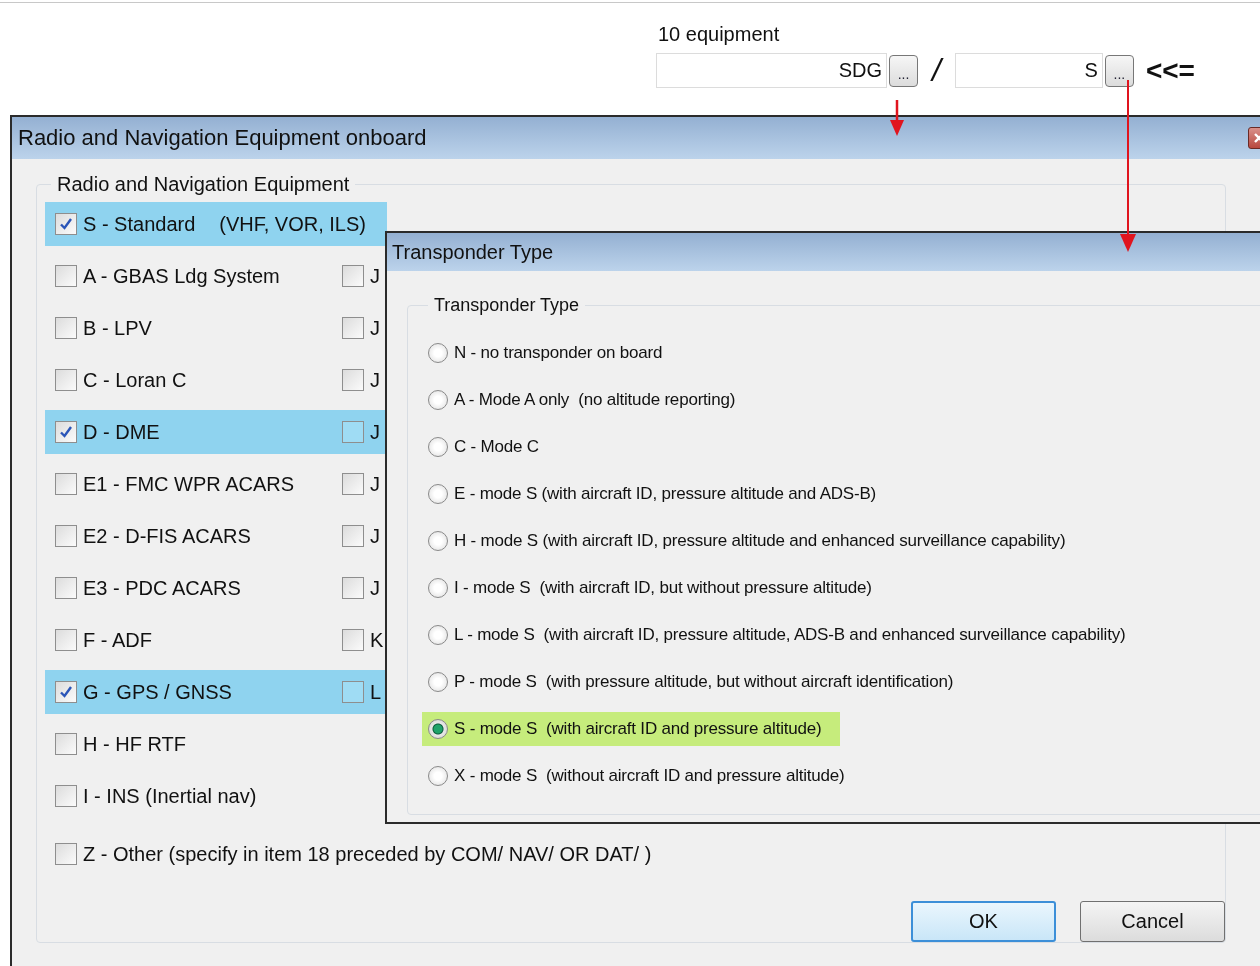 The height and width of the screenshot is (966, 1260). I want to click on pointer-text: <<=, so click(1170, 70).